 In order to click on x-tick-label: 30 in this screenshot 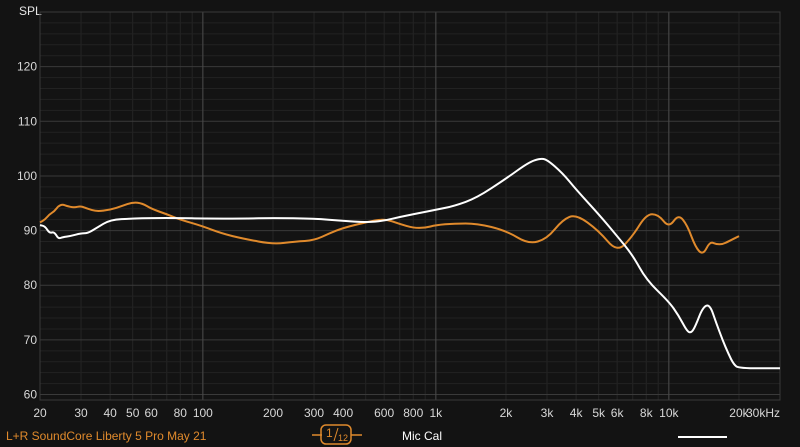, I will do `click(81, 413)`.